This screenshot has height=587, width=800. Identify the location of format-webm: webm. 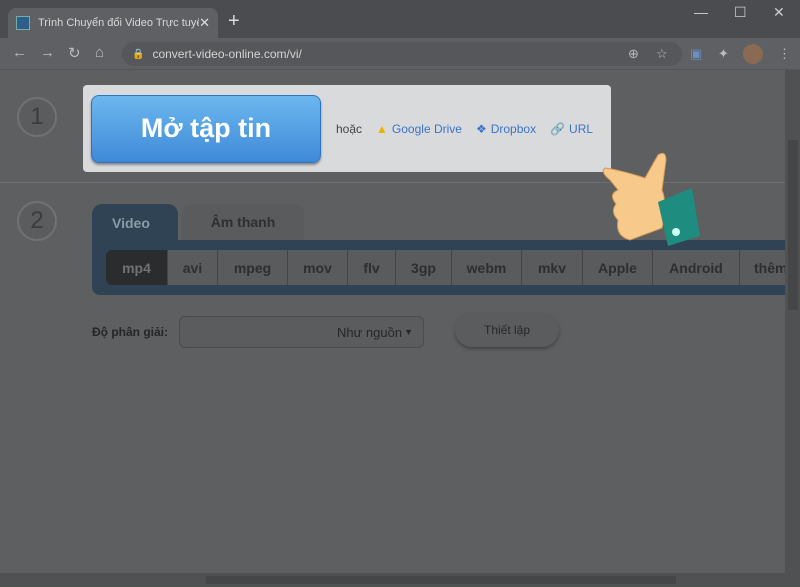
(487, 267).